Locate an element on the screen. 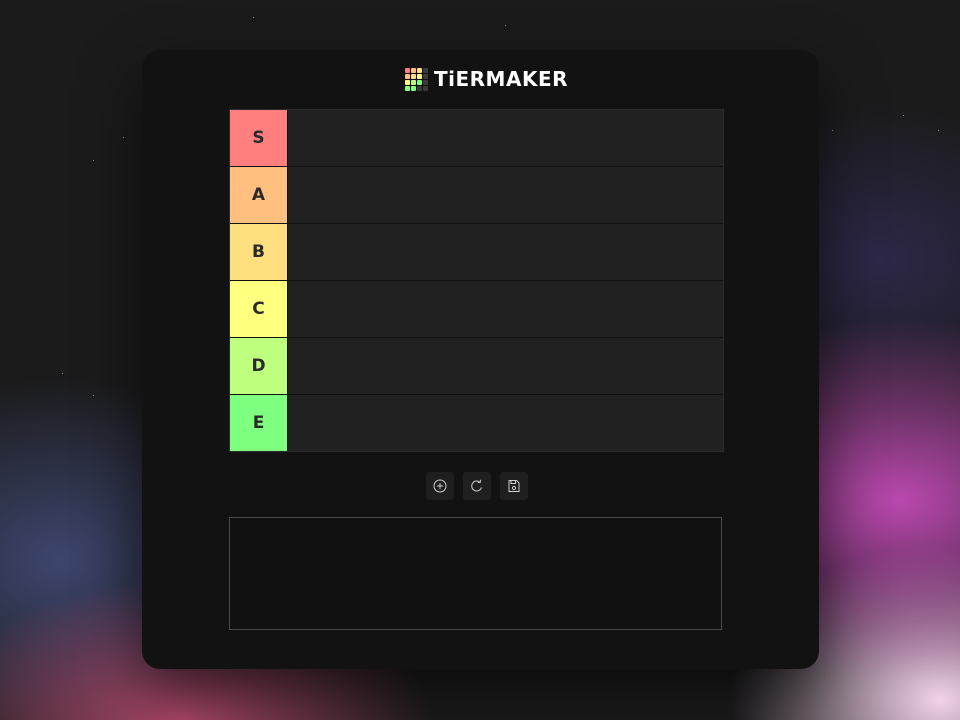 The height and width of the screenshot is (720, 960). tier-row-s: S is located at coordinates (476, 138).